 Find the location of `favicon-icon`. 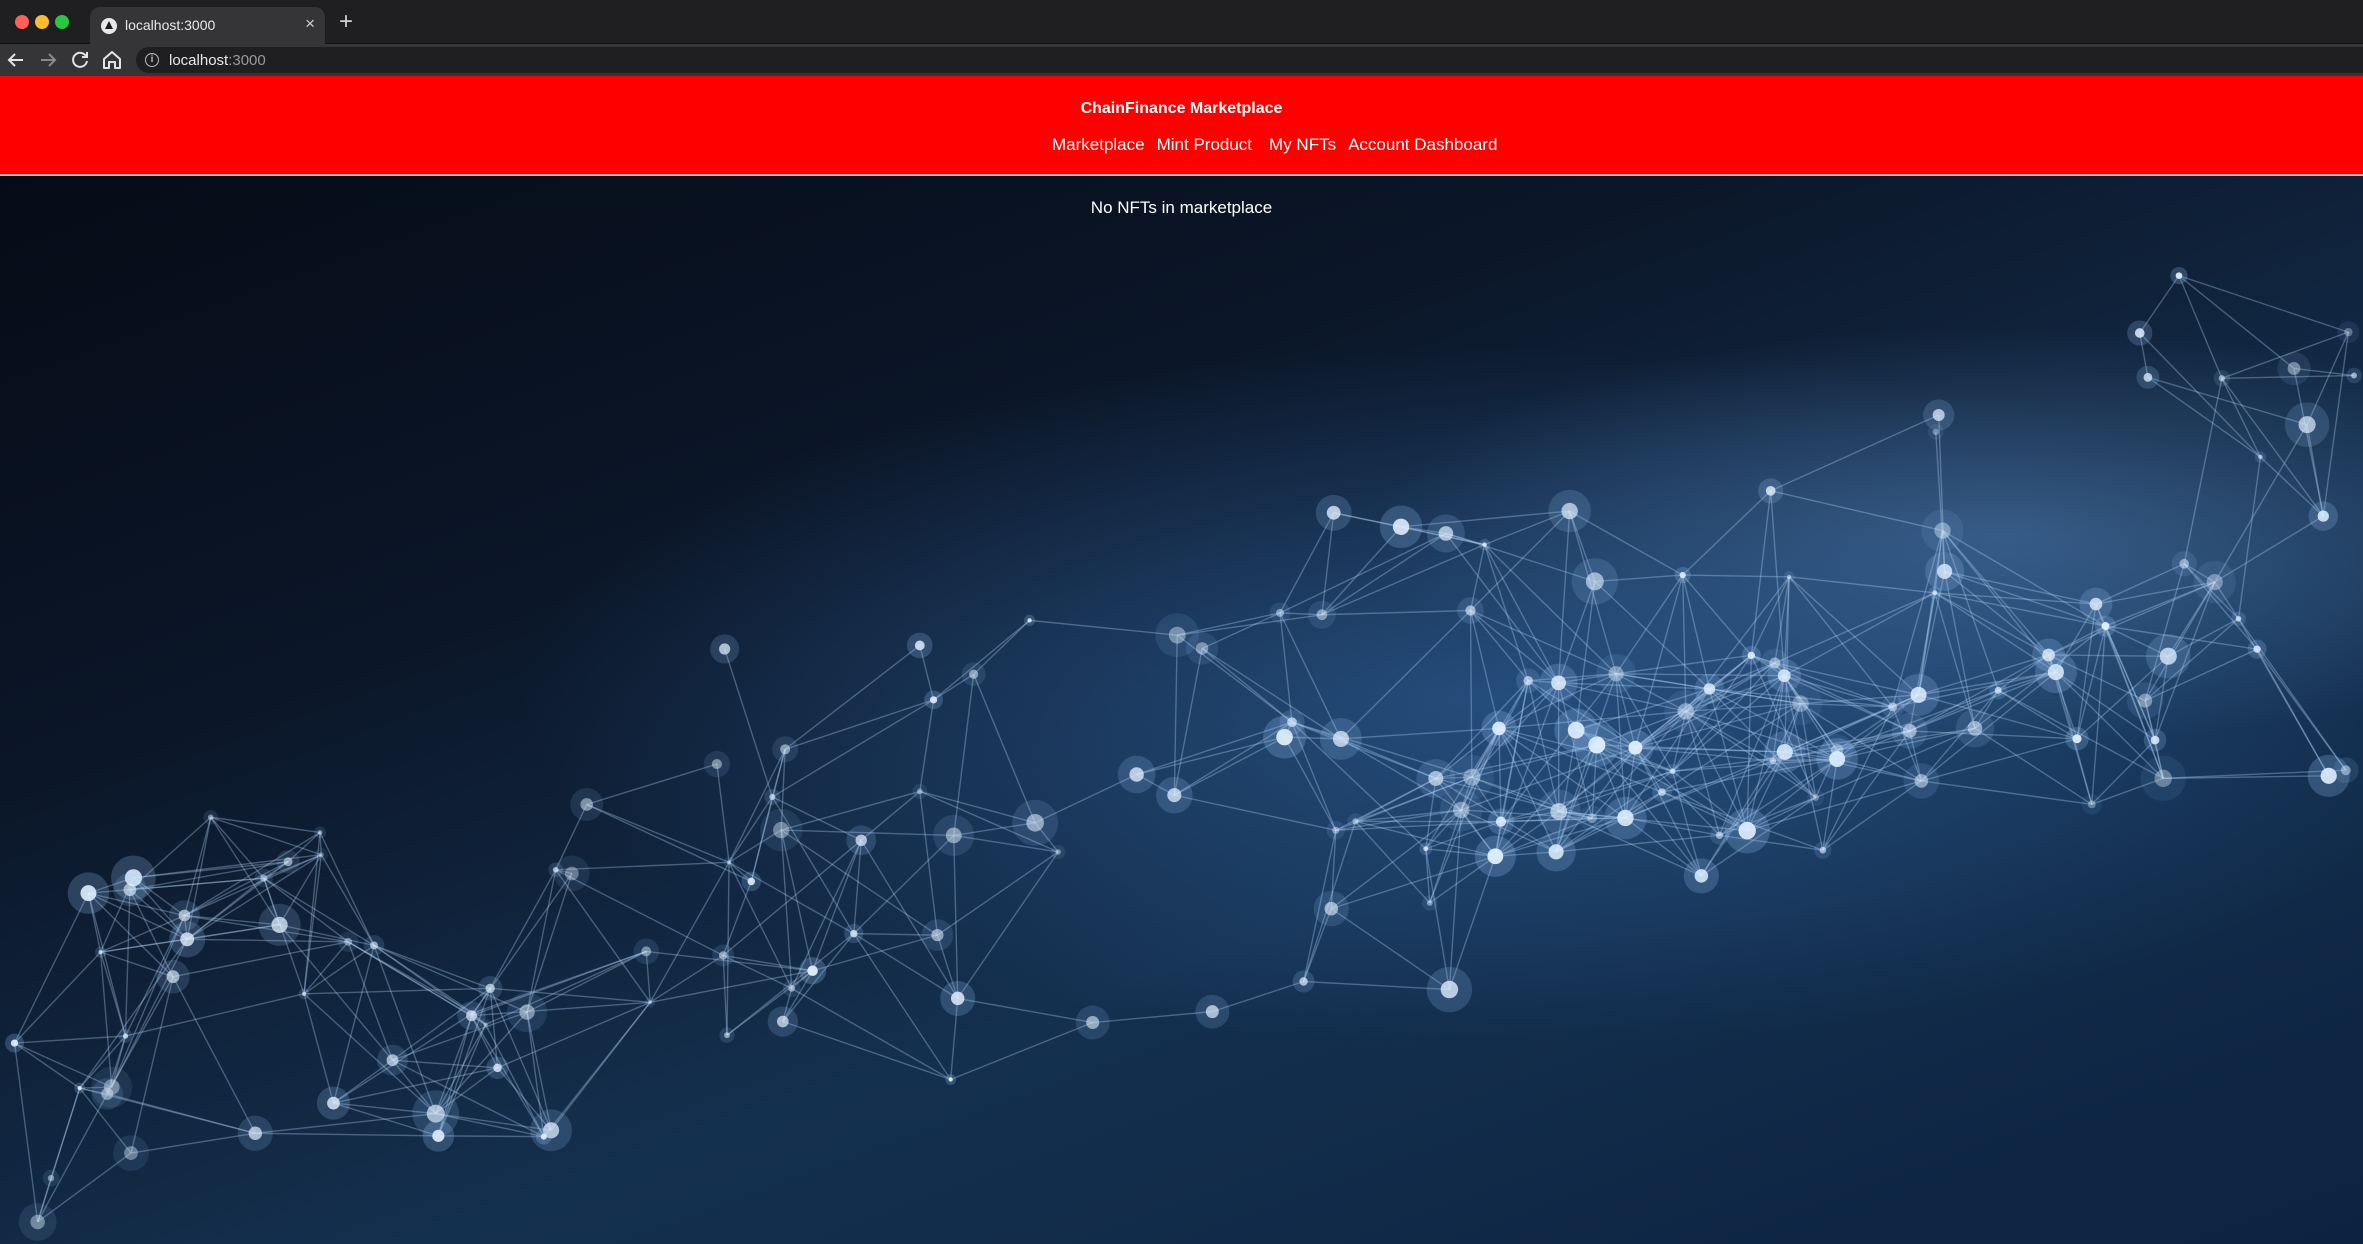

favicon-icon is located at coordinates (109, 26).